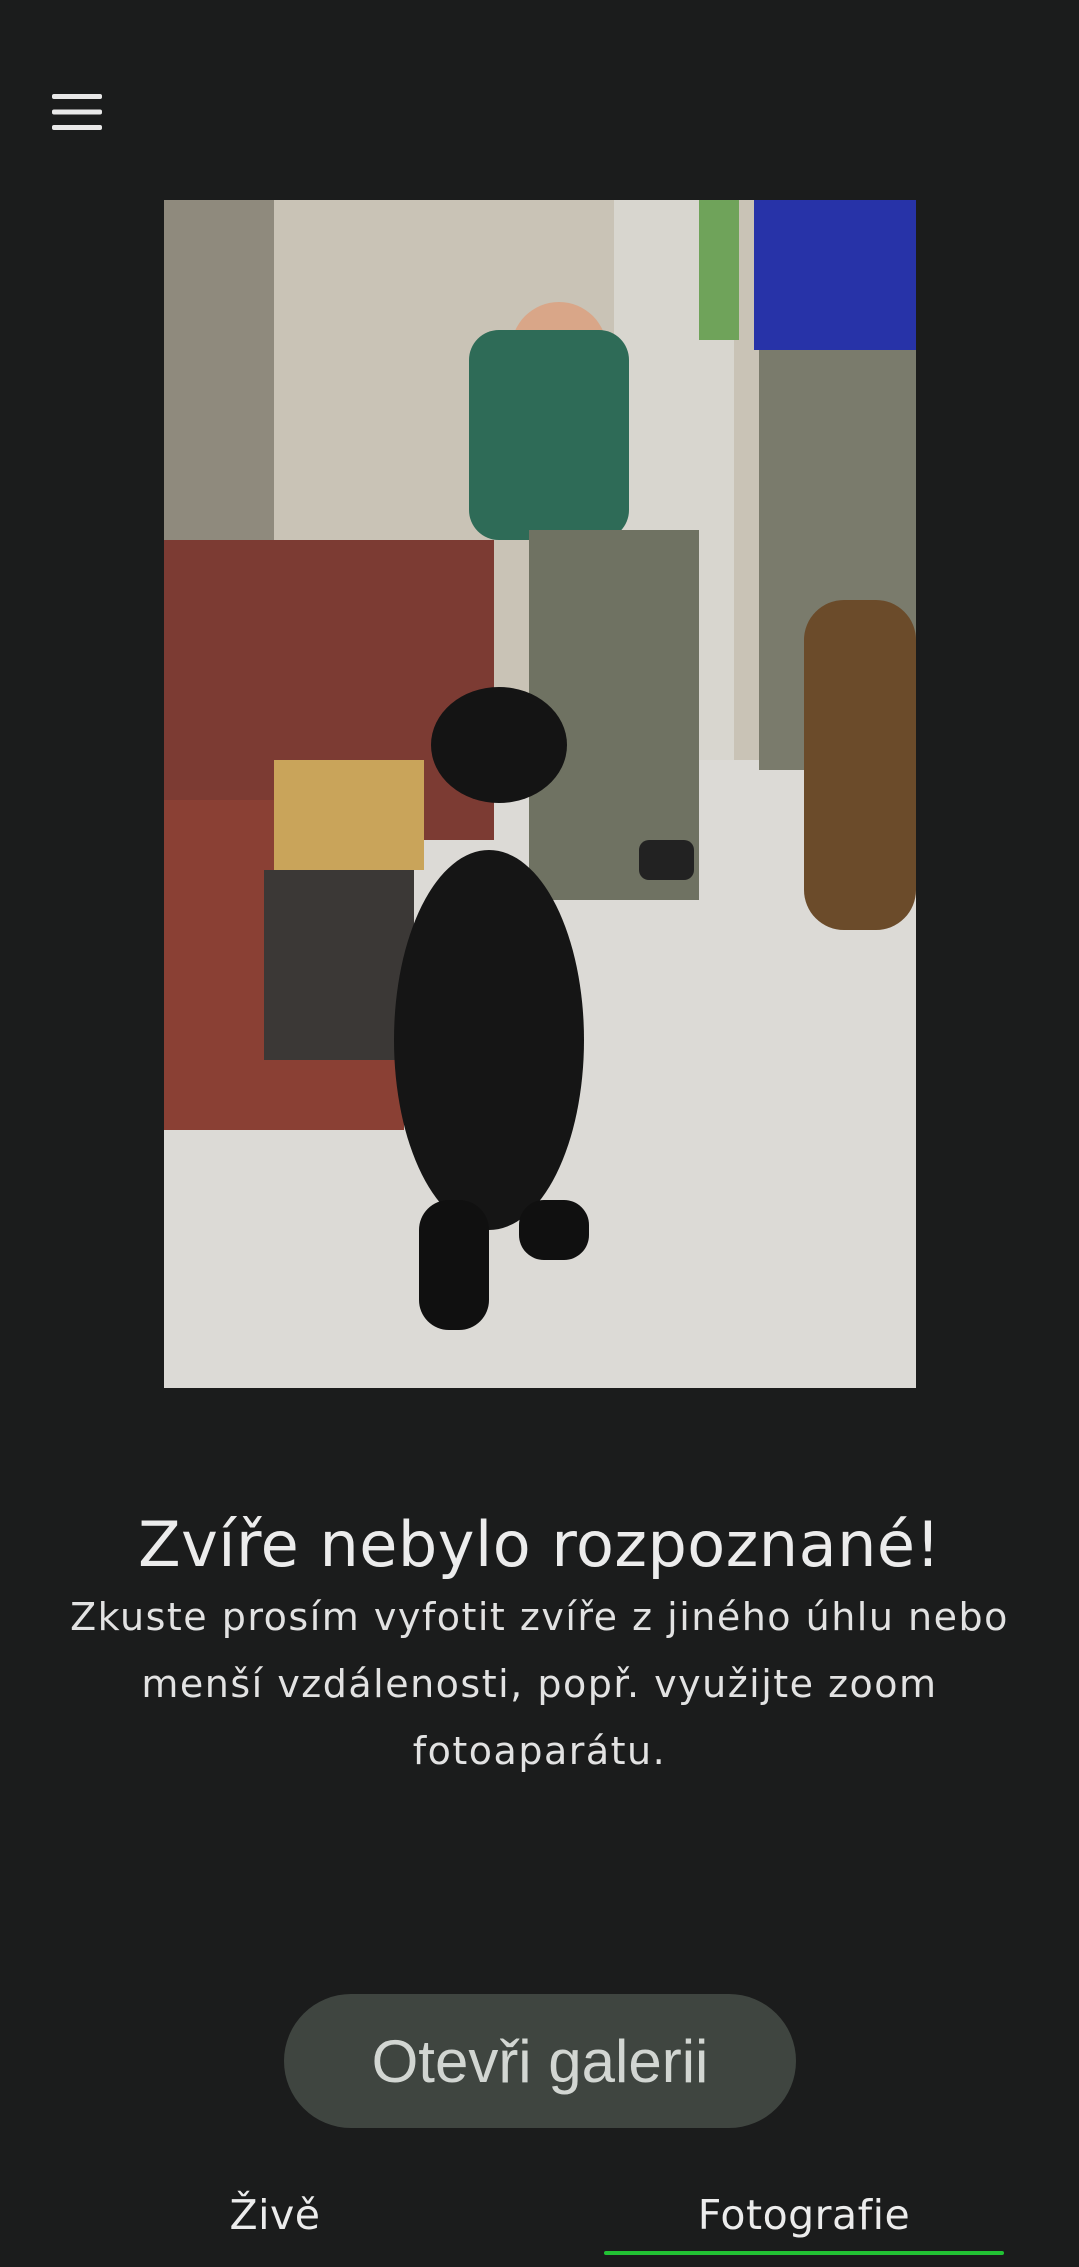  Describe the element at coordinates (804, 2253) in the screenshot. I see `active-tab-indicator` at that location.